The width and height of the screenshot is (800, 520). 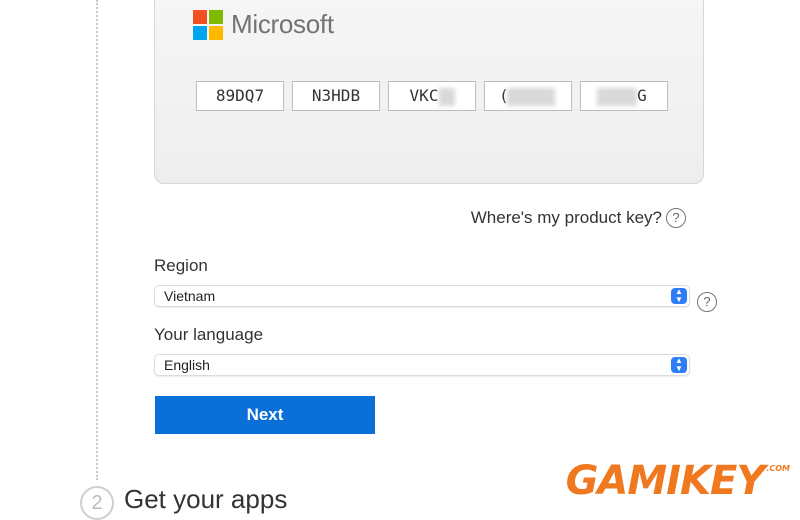 I want to click on microsoft-wordmark: Microsoft, so click(x=282, y=24).